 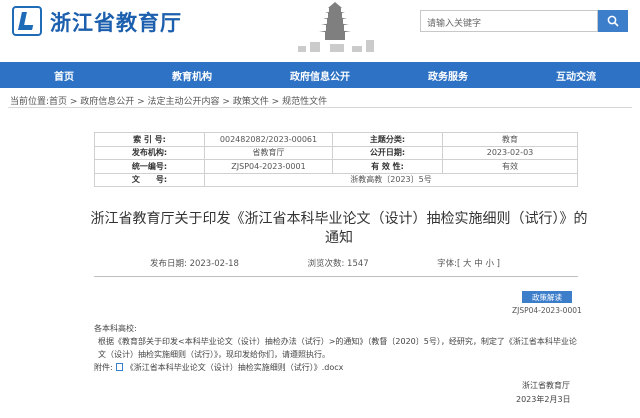 I want to click on nav-item-services: 政务服务, so click(x=448, y=75).